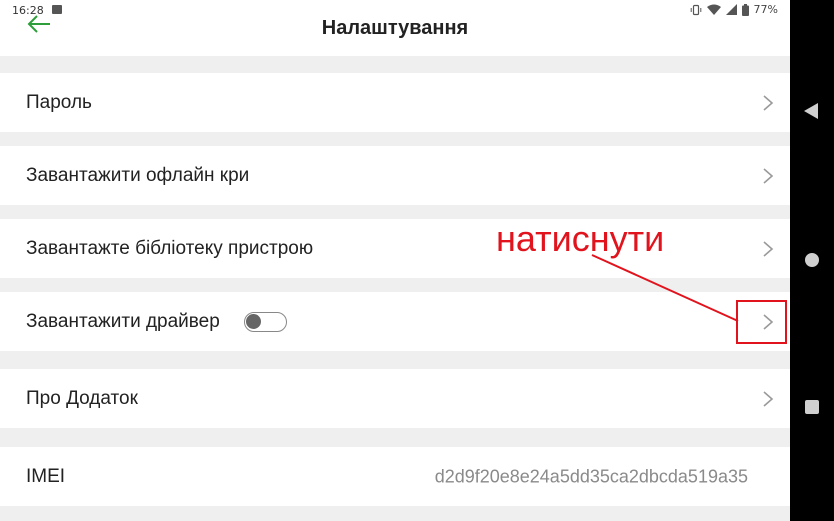 The height and width of the screenshot is (521, 834). I want to click on nav-back-icon, so click(811, 111).